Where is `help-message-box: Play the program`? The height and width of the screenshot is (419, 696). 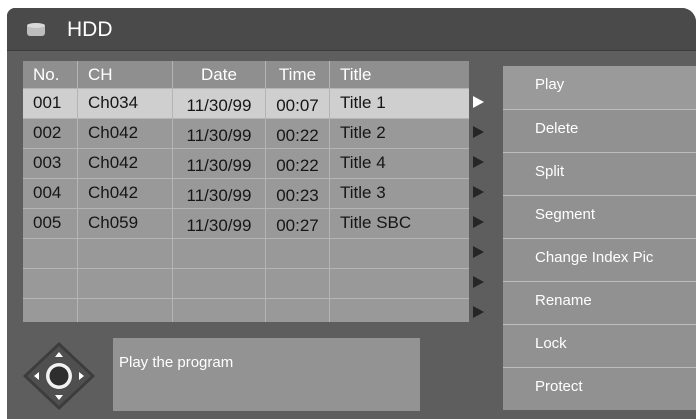 help-message-box: Play the program is located at coordinates (266, 374).